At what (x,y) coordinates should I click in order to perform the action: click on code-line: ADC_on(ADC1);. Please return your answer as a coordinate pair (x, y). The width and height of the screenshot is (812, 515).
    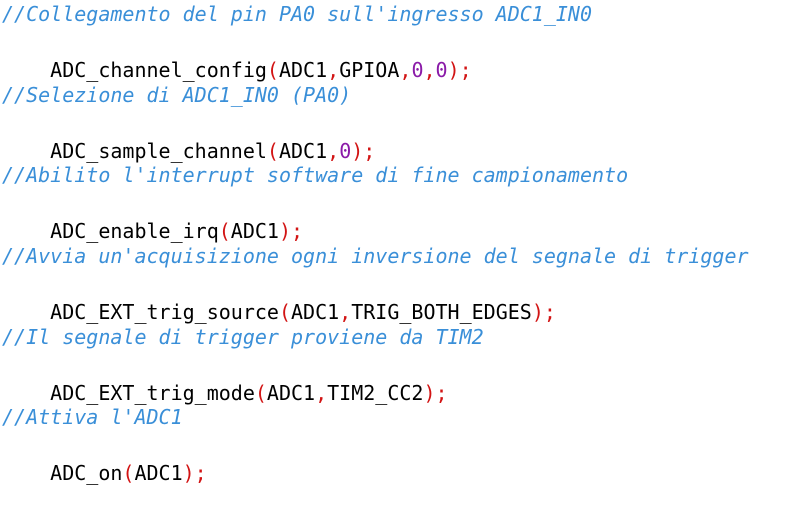
    Looking at the image, I should click on (104, 458).